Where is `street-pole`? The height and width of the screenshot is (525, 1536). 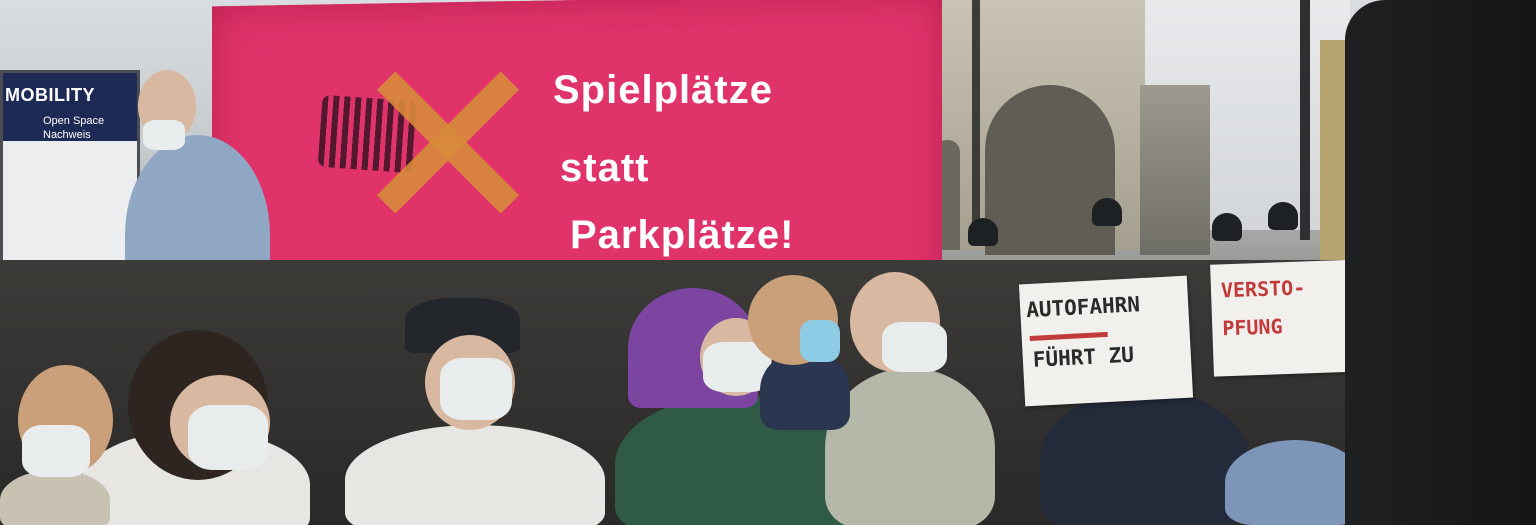
street-pole is located at coordinates (976, 115).